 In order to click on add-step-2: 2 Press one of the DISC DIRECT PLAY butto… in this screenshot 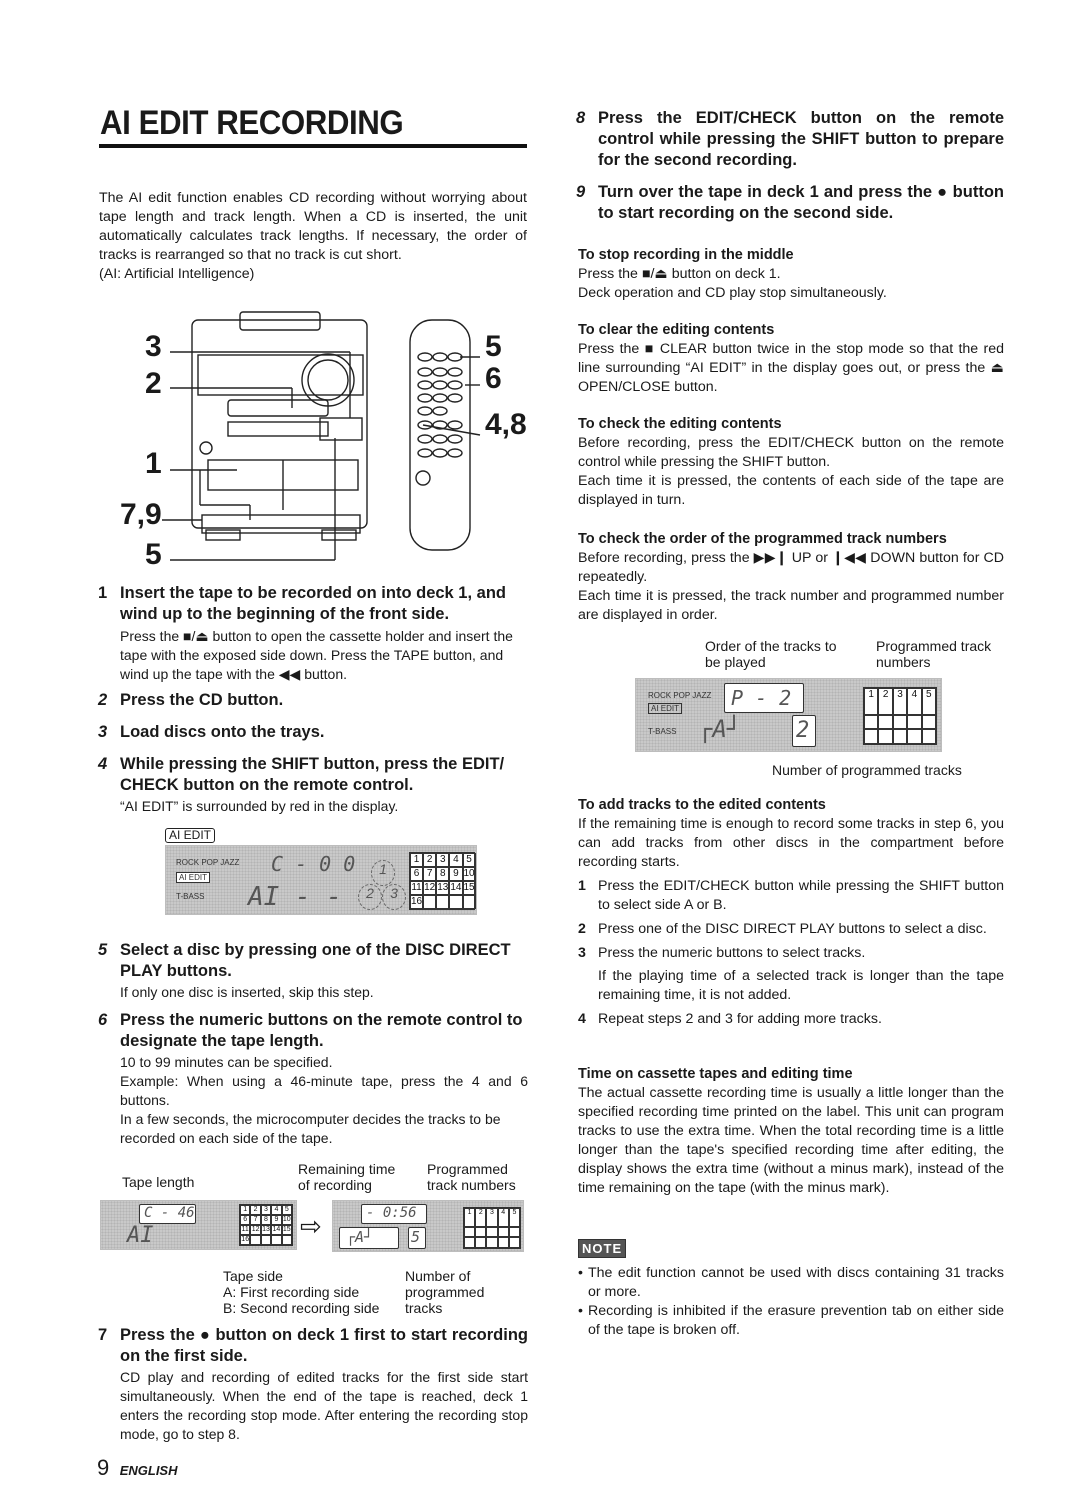, I will do `click(791, 929)`.